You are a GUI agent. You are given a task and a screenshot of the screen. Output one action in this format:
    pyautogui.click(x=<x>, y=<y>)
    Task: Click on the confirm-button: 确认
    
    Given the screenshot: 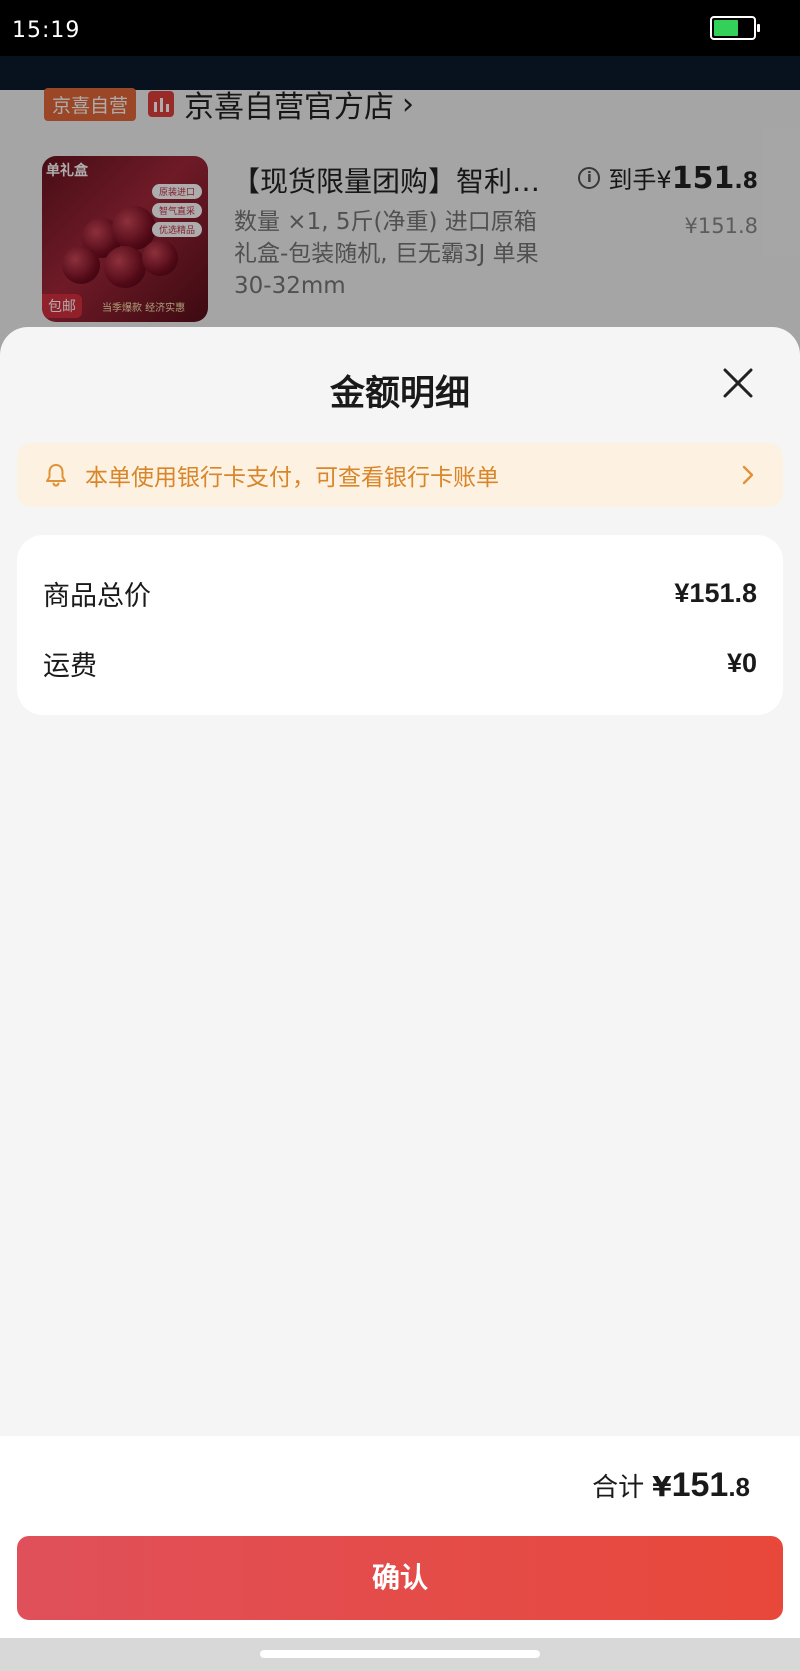 What is the action you would take?
    pyautogui.click(x=400, y=1578)
    